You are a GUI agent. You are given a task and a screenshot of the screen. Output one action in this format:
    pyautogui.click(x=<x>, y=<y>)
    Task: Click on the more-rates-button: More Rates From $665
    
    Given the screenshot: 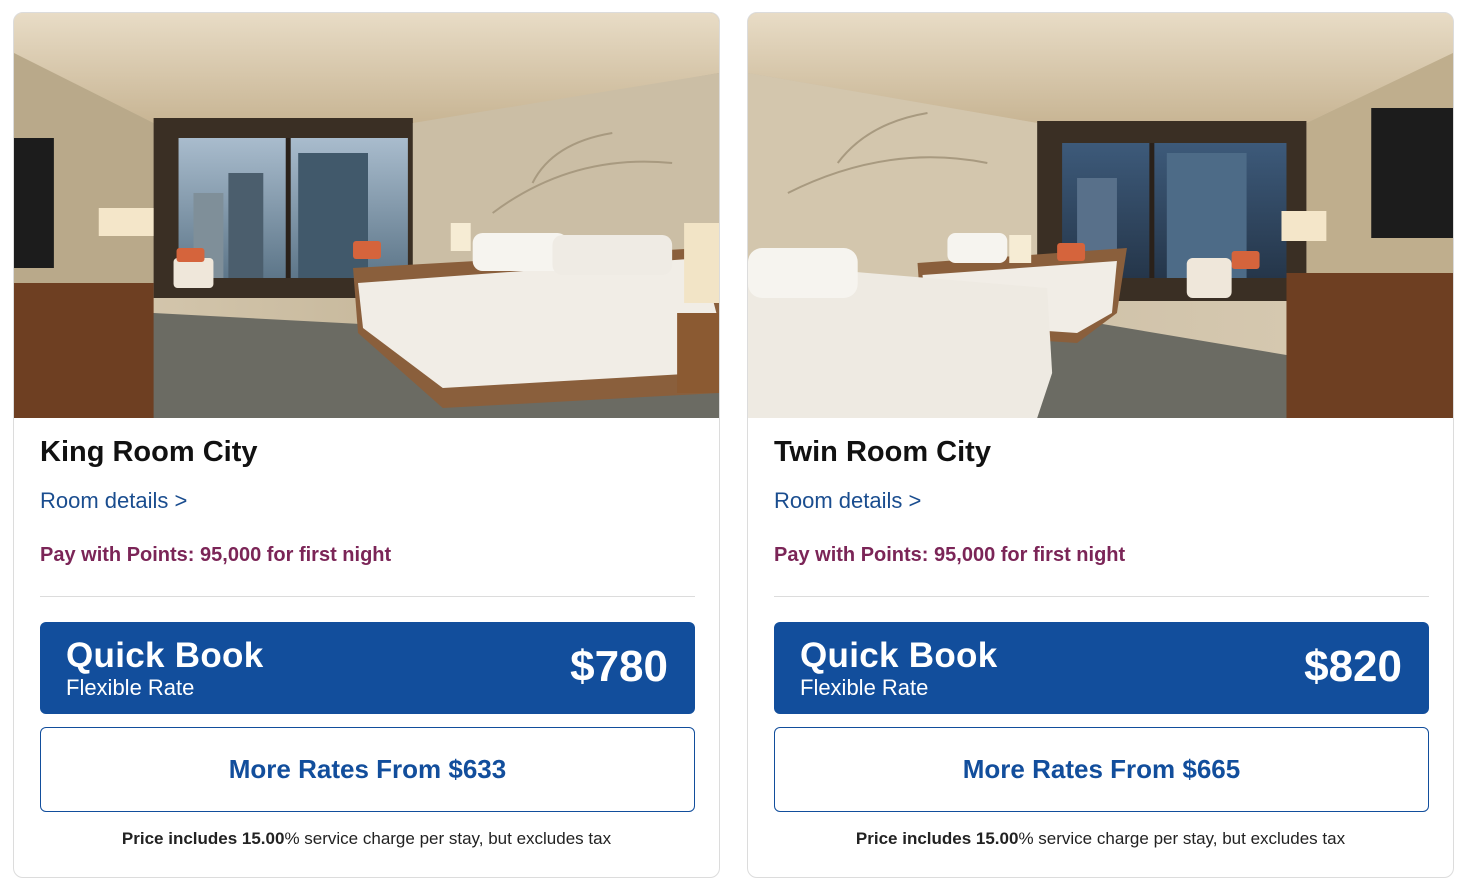 What is the action you would take?
    pyautogui.click(x=1101, y=769)
    